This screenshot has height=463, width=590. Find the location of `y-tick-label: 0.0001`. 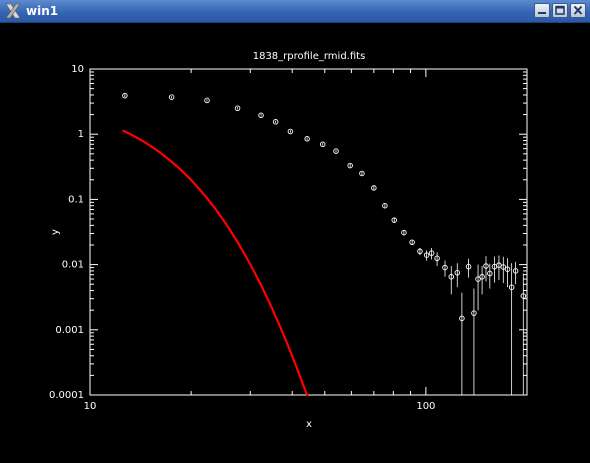

y-tick-label: 0.0001 is located at coordinates (66, 395).